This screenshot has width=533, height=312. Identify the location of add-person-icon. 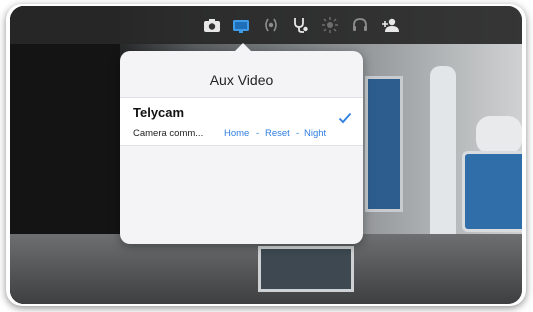
(390, 25).